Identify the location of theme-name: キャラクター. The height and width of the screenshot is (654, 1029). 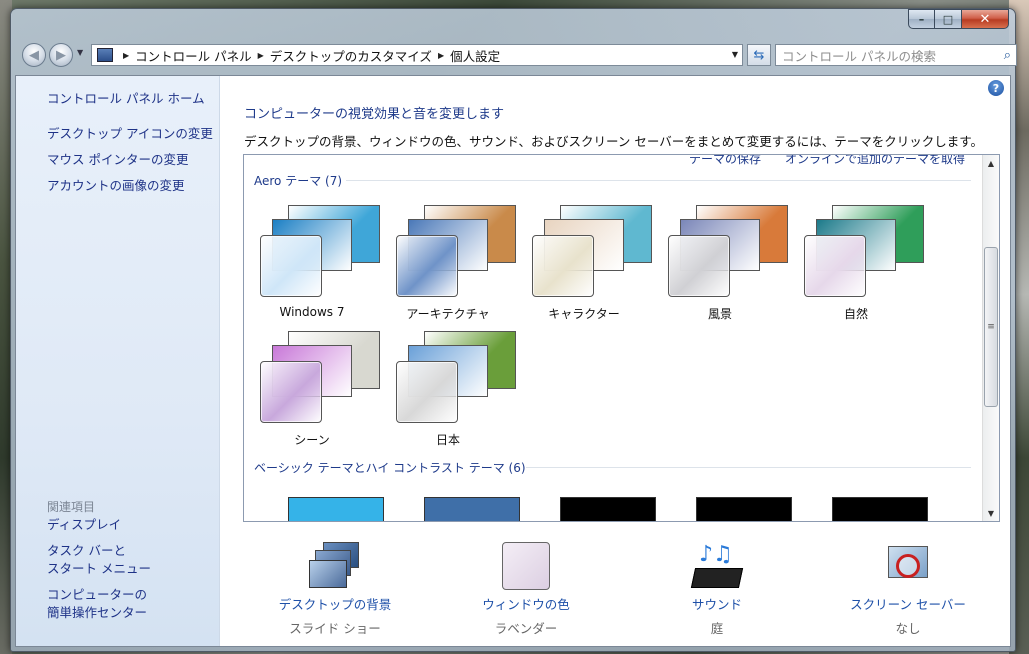
(584, 314).